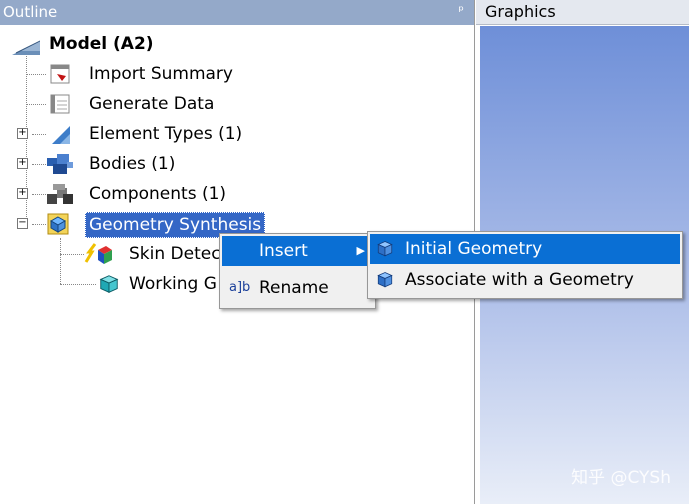 The image size is (689, 504). I want to click on tree-item-working-geometry: Working G, so click(160, 284).